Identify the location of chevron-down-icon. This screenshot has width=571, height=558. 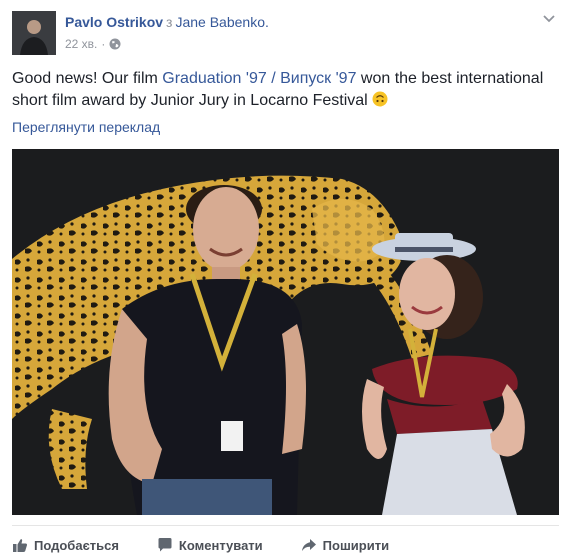
(549, 18).